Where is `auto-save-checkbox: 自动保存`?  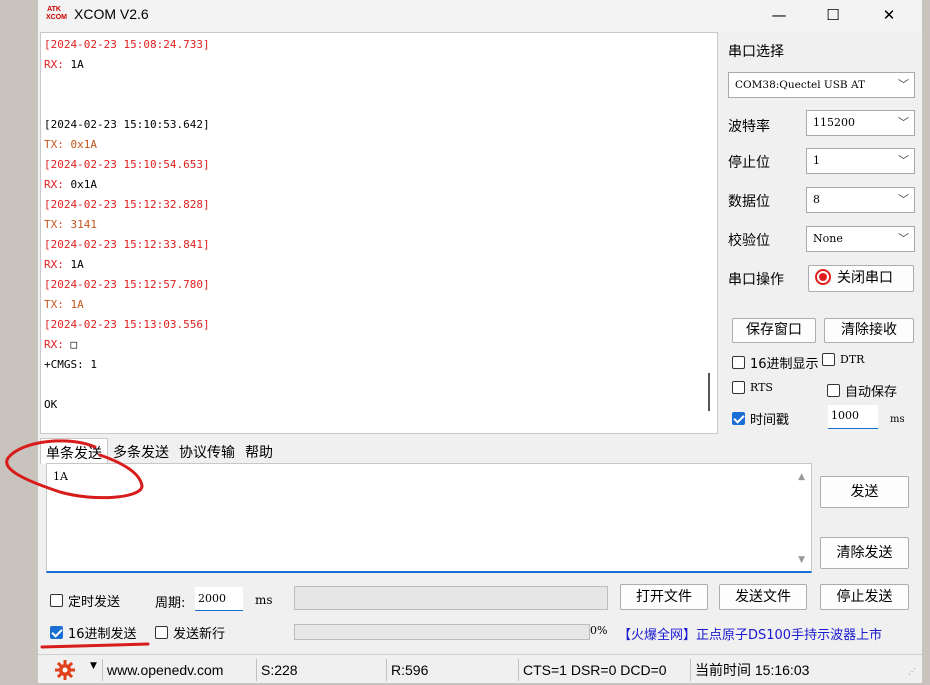
auto-save-checkbox: 自动保存 is located at coordinates (862, 390).